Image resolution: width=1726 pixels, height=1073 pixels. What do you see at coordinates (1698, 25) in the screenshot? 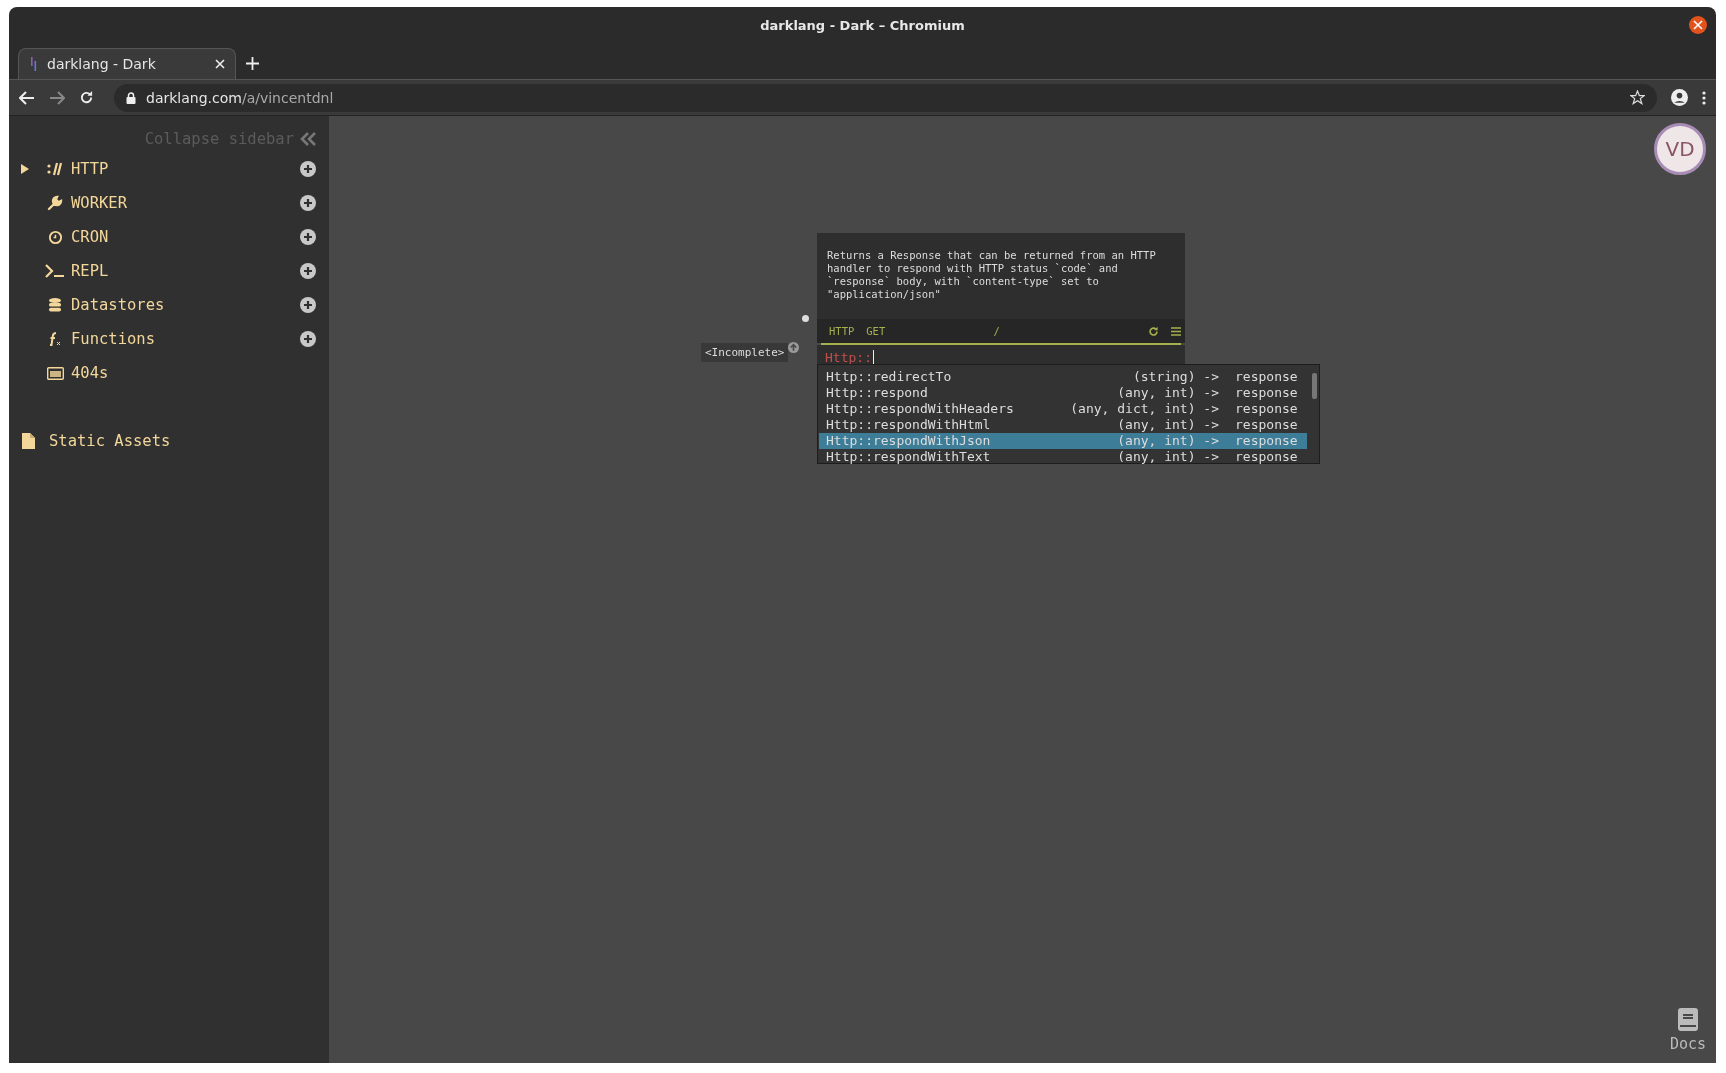
I see `close-window-icon` at bounding box center [1698, 25].